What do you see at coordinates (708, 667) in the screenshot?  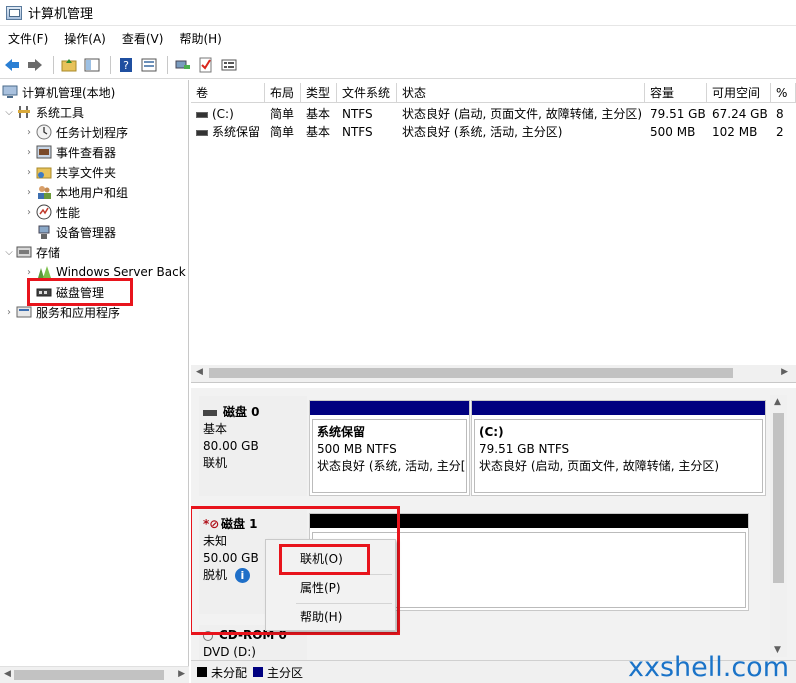 I see `watermark: xxshell.com` at bounding box center [708, 667].